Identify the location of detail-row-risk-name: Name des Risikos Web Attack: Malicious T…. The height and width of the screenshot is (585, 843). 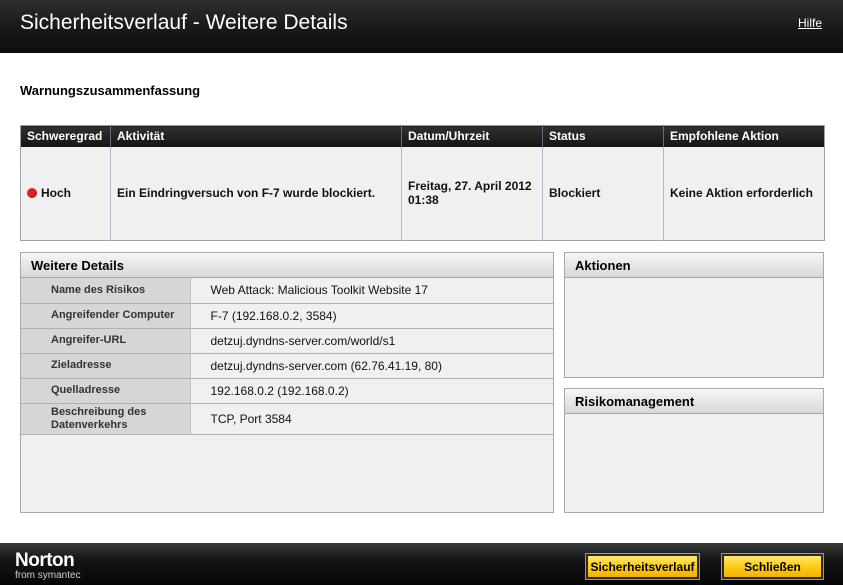
(287, 291).